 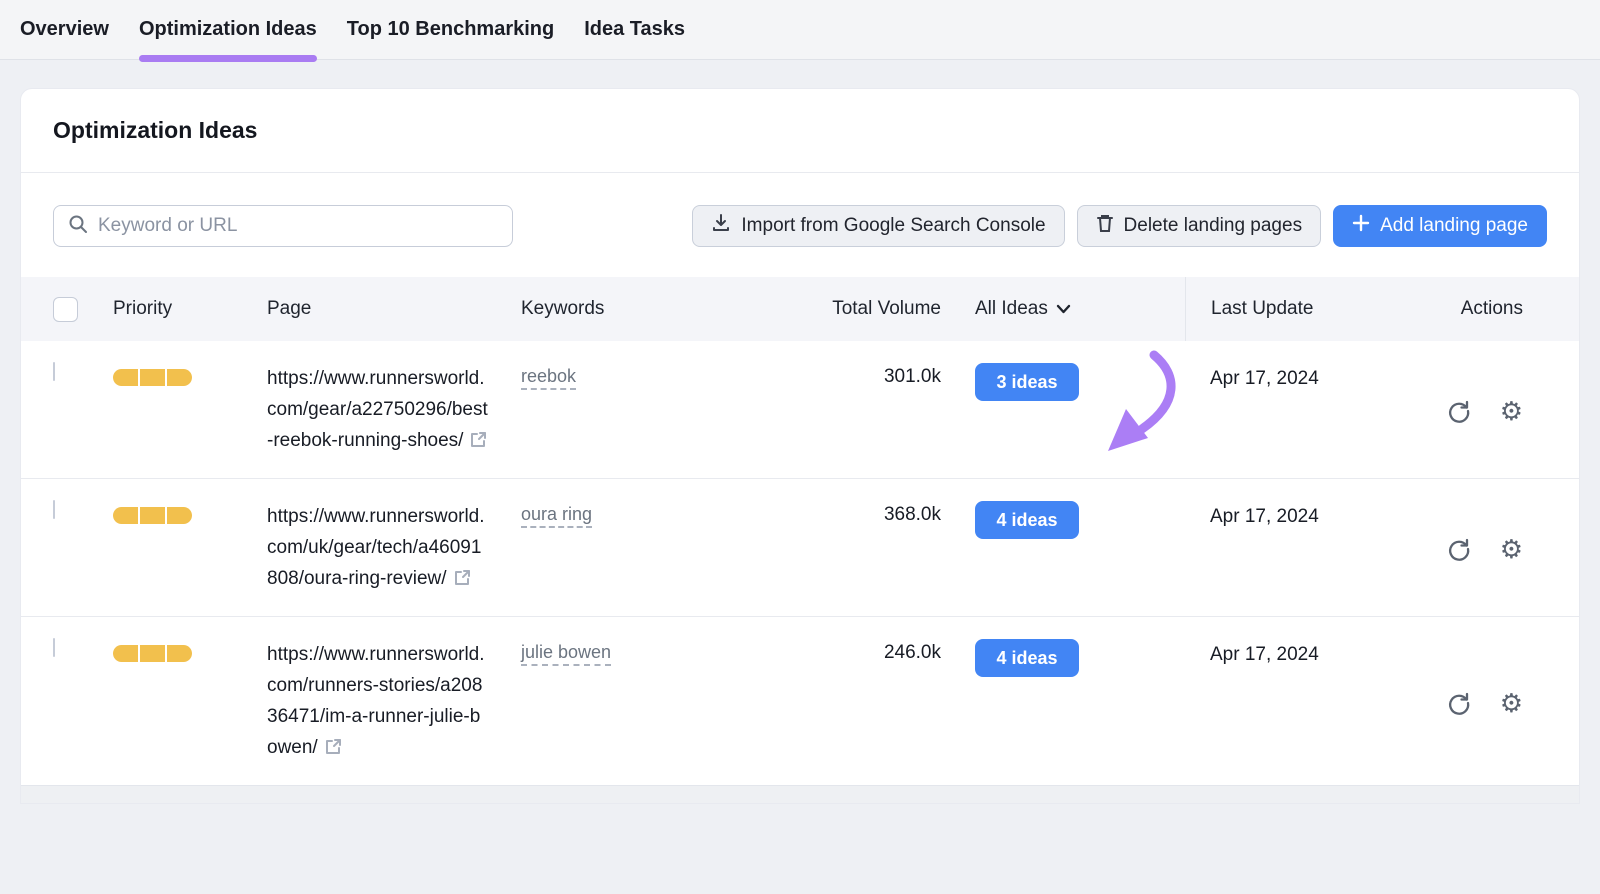 What do you see at coordinates (1361, 226) in the screenshot?
I see `plus-icon` at bounding box center [1361, 226].